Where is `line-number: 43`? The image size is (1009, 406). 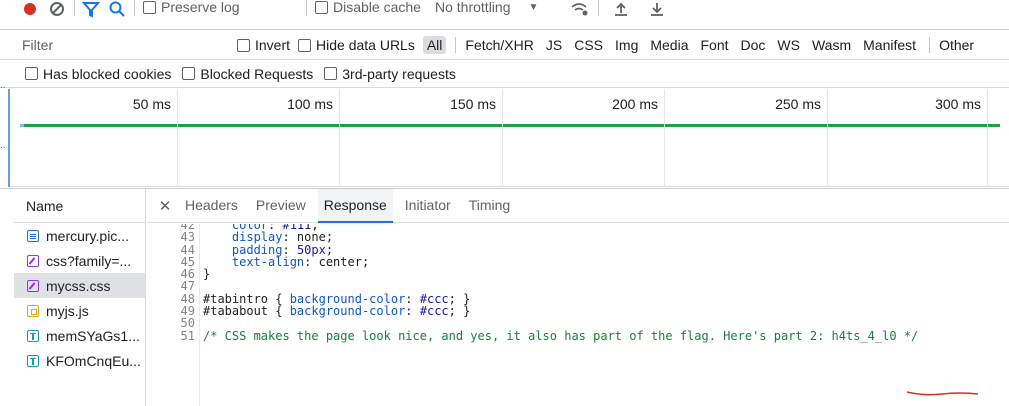
line-number: 43 is located at coordinates (187, 237).